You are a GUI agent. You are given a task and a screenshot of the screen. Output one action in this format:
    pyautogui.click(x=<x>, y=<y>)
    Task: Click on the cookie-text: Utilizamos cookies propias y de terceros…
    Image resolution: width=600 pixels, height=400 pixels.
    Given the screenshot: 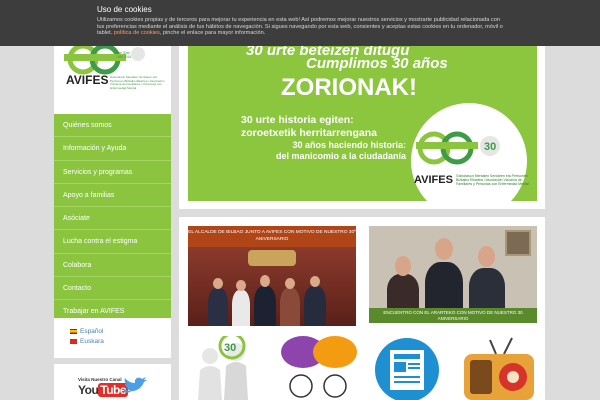 What is the action you would take?
    pyautogui.click(x=302, y=27)
    